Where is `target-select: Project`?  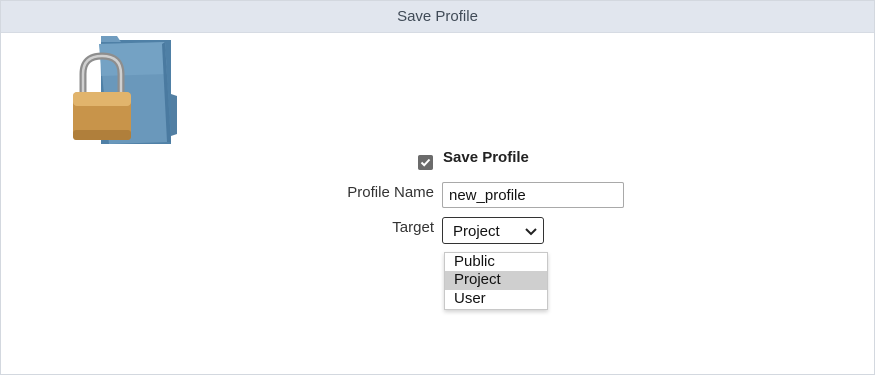 target-select: Project is located at coordinates (493, 230).